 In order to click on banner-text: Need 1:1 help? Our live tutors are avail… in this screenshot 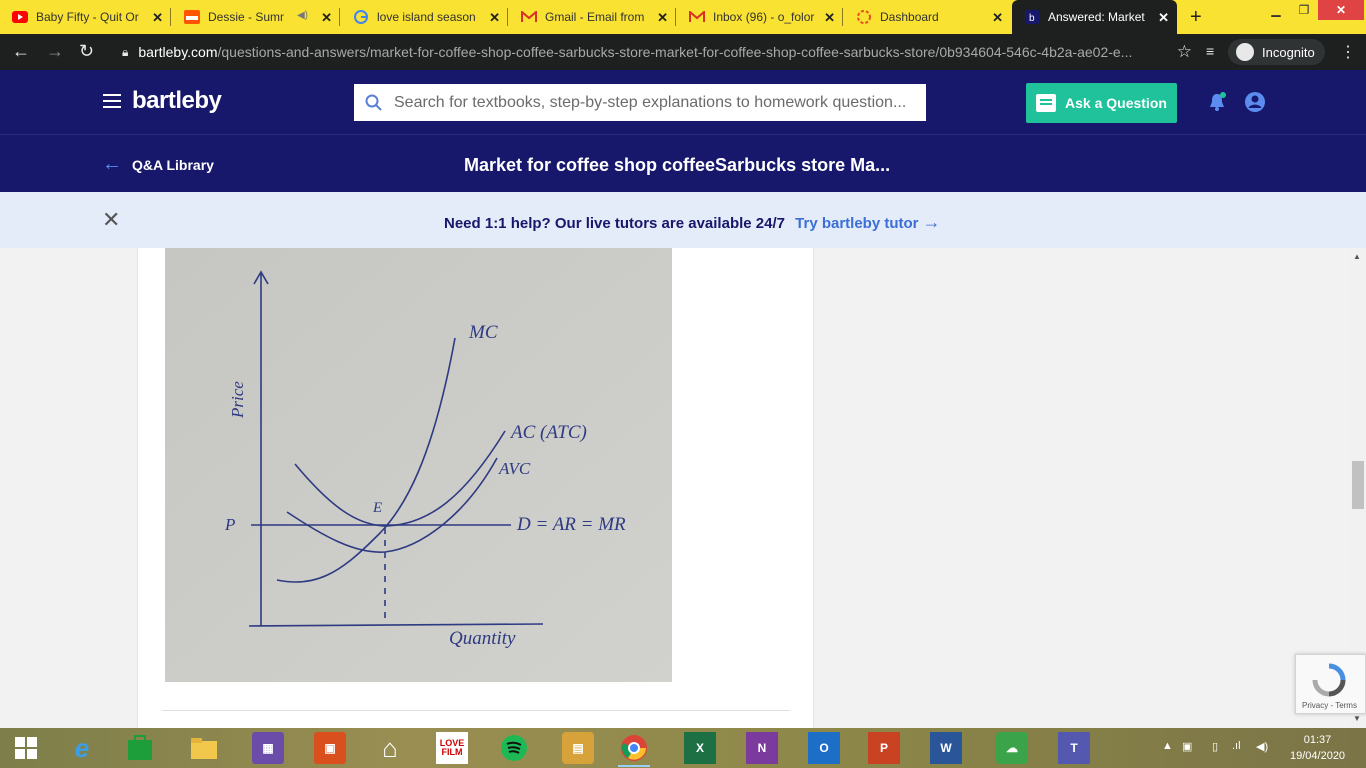, I will do `click(614, 223)`.